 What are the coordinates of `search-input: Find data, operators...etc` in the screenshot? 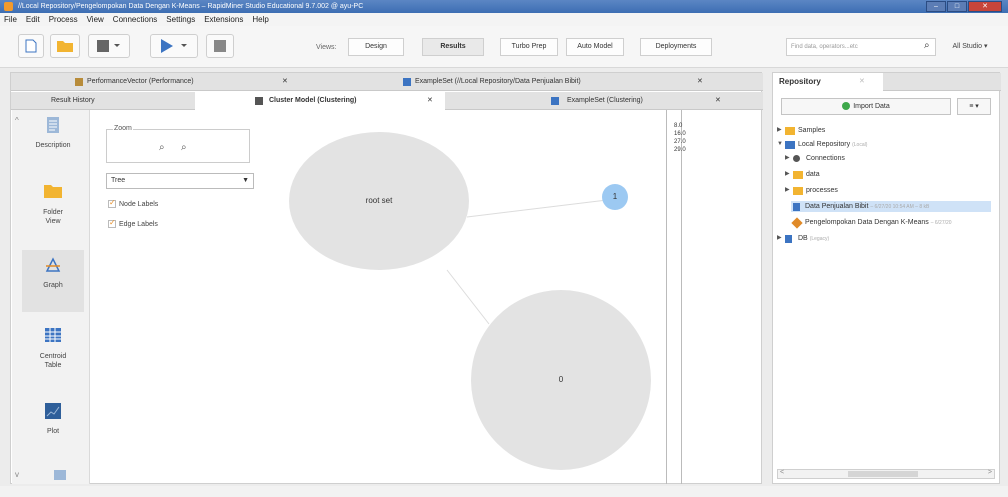 It's located at (861, 47).